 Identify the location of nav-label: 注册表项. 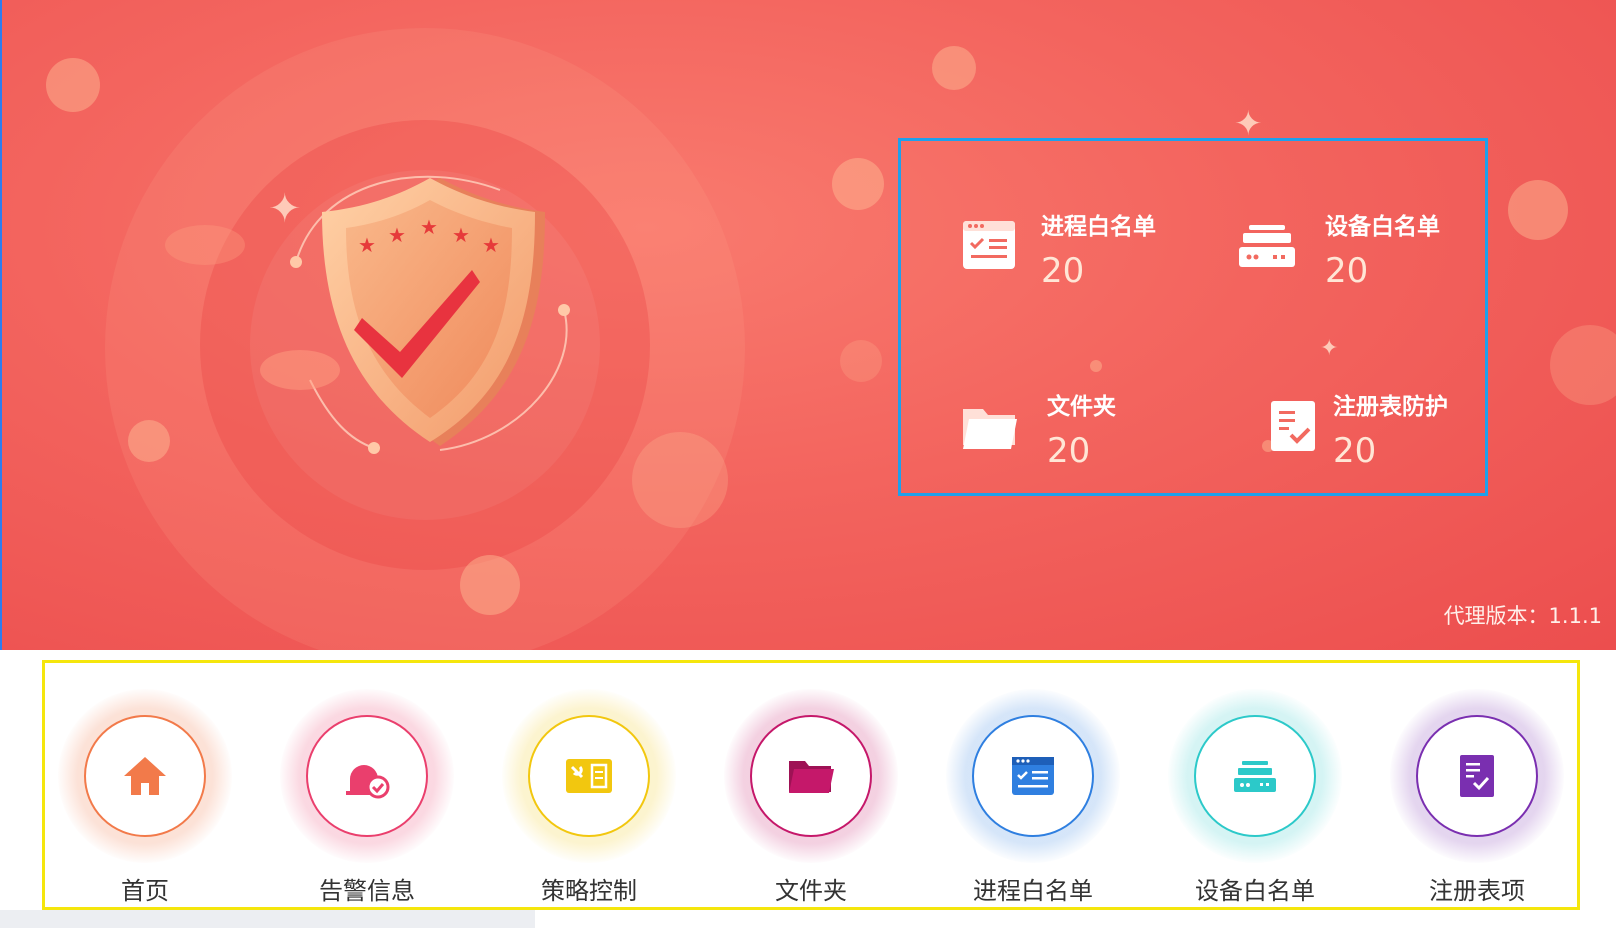
(1477, 891).